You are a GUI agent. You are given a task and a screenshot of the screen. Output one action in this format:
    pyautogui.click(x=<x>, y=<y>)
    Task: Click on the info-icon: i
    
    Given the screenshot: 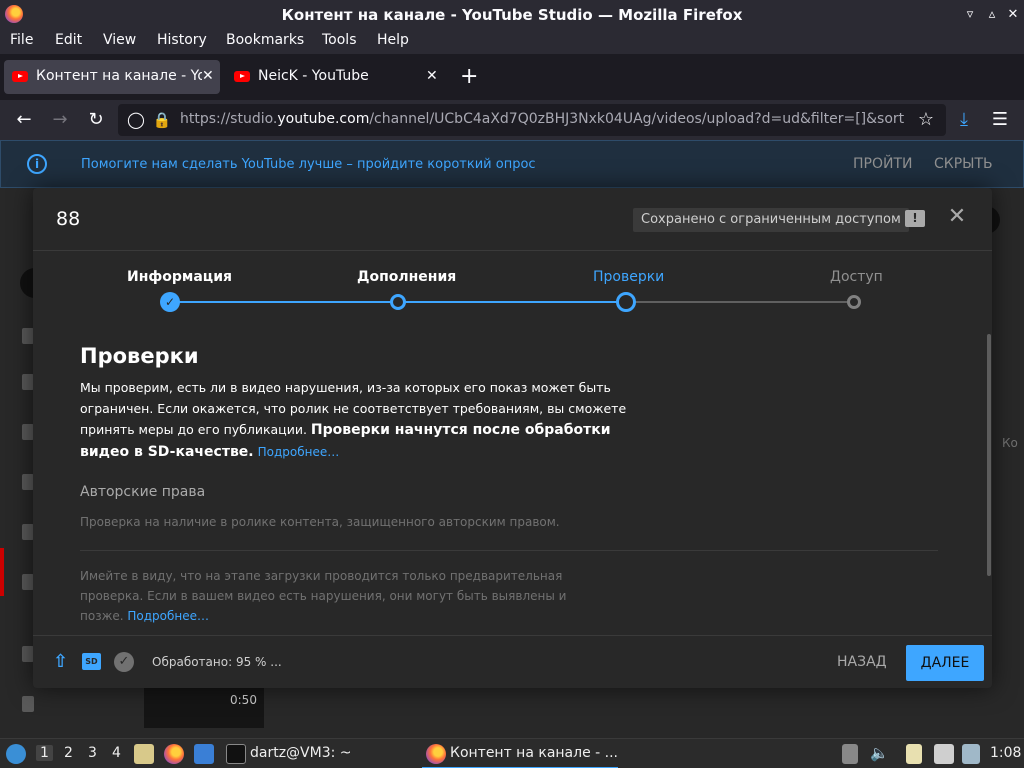 What is the action you would take?
    pyautogui.click(x=37, y=164)
    